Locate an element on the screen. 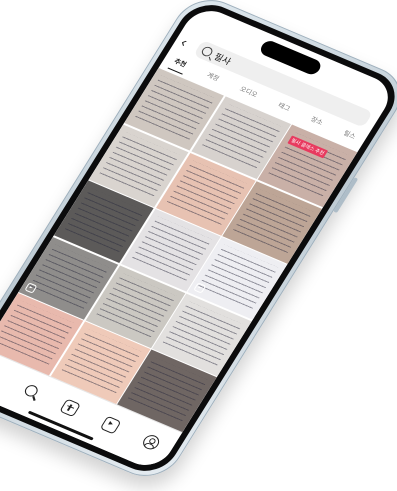  tab-places: 장소 is located at coordinates (316, 122).